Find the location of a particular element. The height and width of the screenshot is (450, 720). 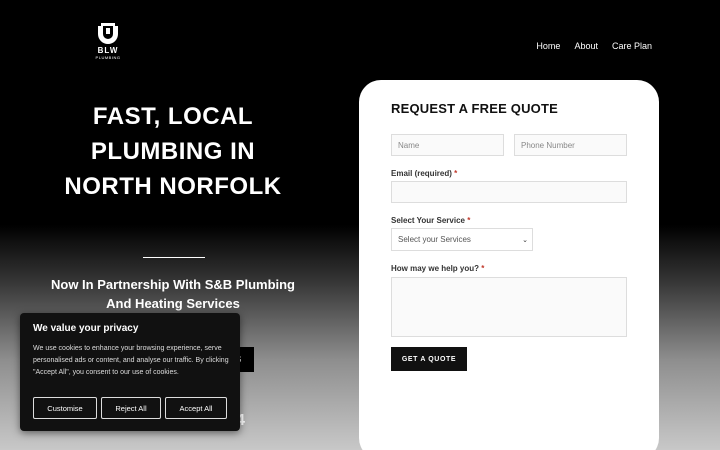

quote-form-title: REQUEST A FREE QUOTE is located at coordinates (474, 108).